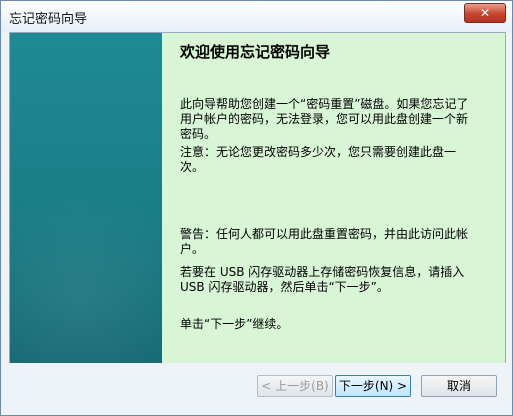  Describe the element at coordinates (295, 386) in the screenshot. I see `back-button: < 上一步(B)` at that location.